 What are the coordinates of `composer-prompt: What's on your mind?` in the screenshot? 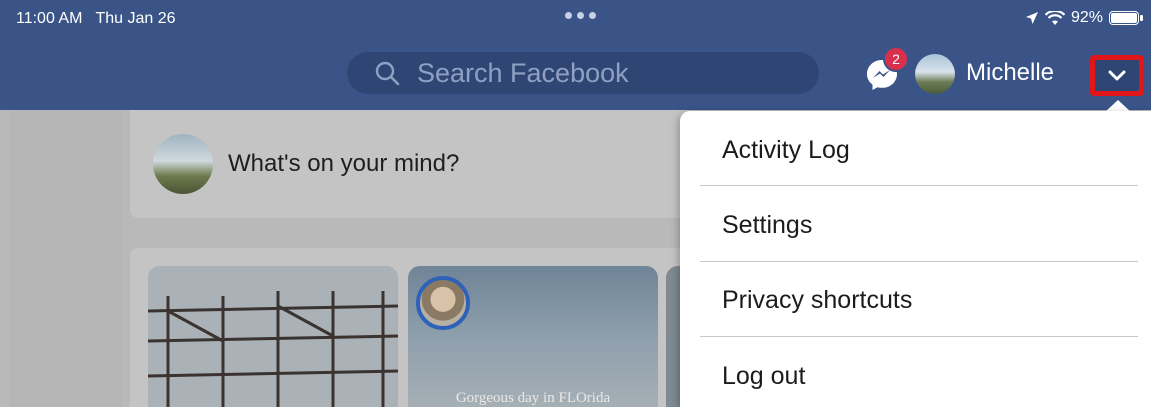 It's located at (343, 164).